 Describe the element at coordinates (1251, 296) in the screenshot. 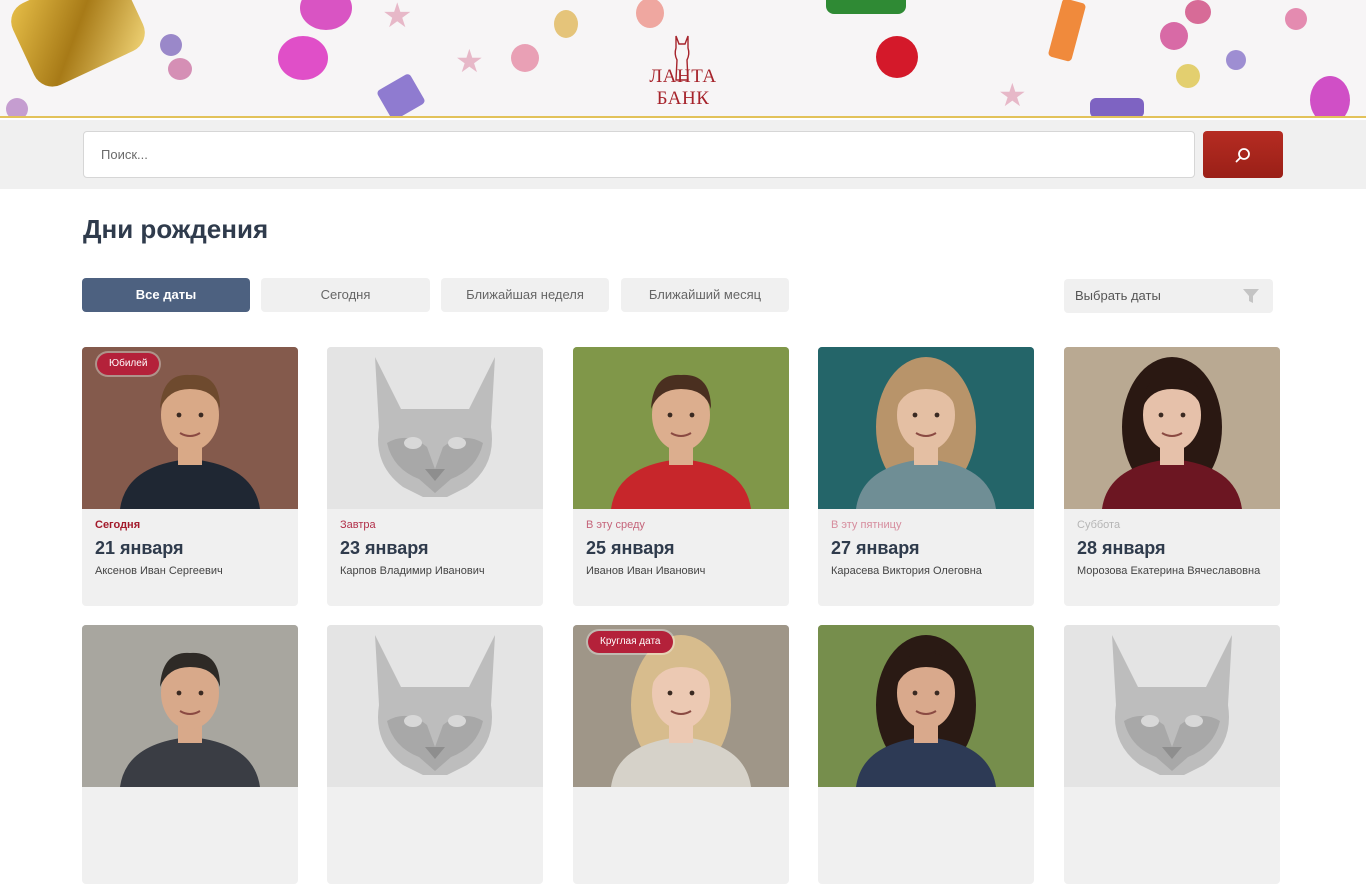

I see `filter-funnel-icon` at that location.